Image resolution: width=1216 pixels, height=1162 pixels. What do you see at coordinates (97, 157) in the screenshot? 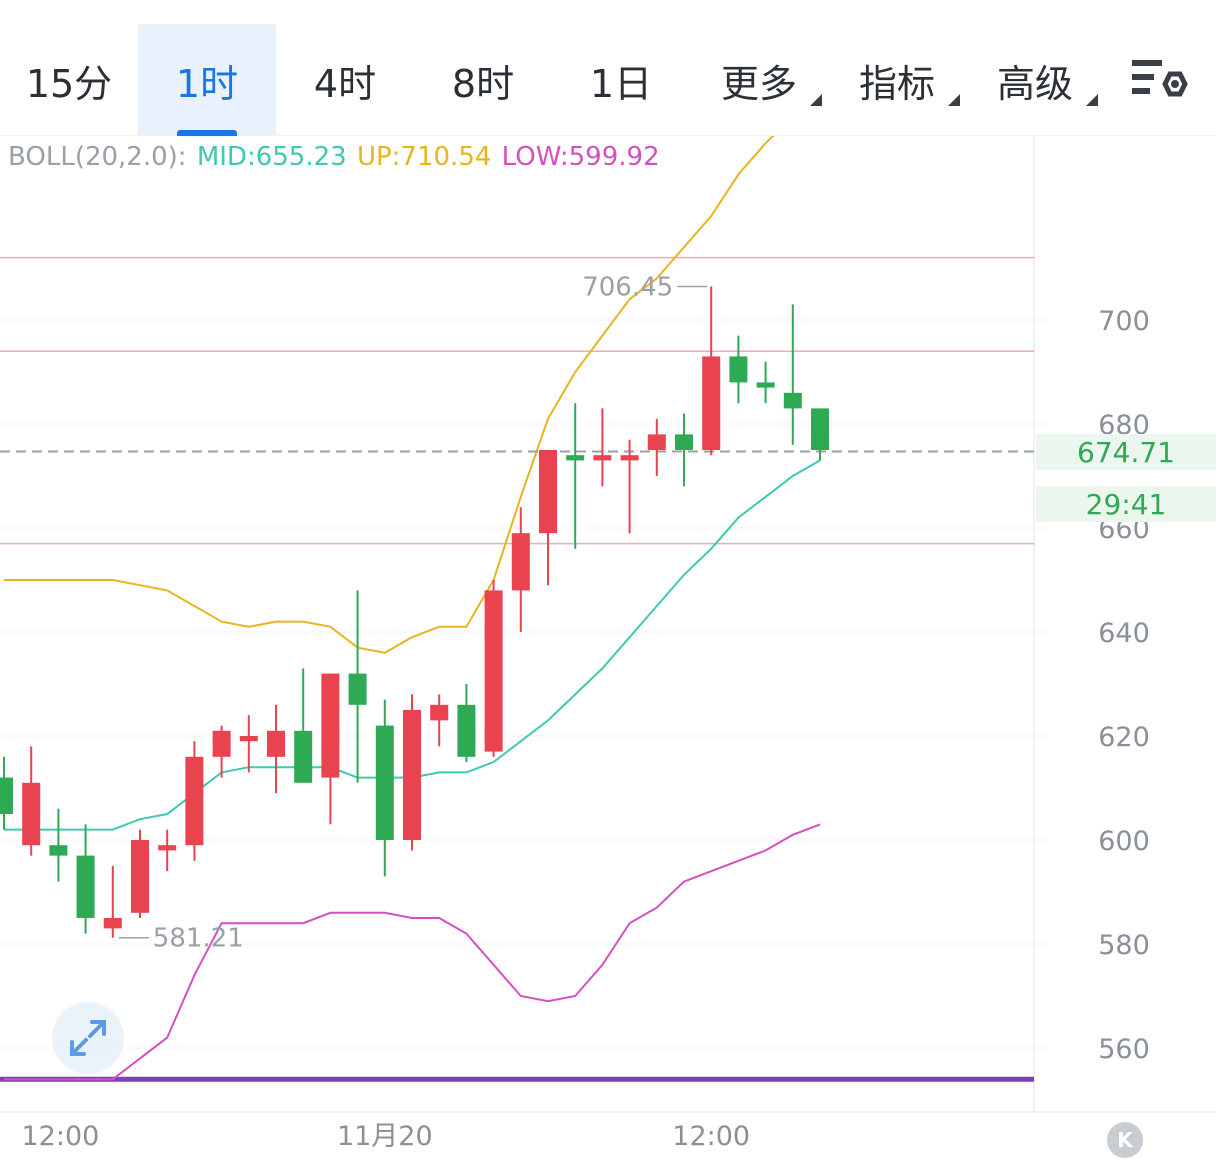
I see `boll-legend-name: BOLL(20,2.0):` at bounding box center [97, 157].